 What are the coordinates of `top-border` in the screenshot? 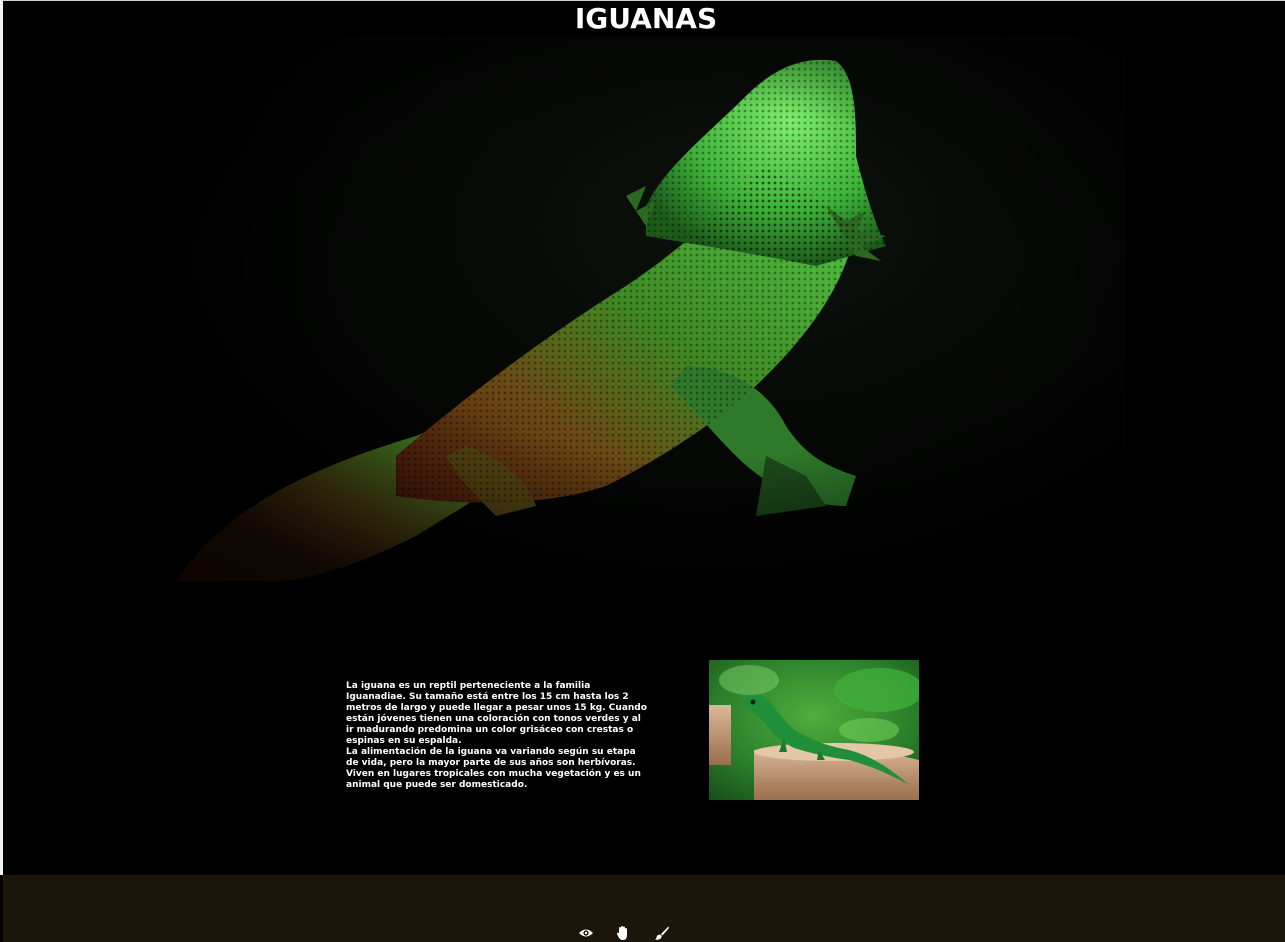 It's located at (642, 0).